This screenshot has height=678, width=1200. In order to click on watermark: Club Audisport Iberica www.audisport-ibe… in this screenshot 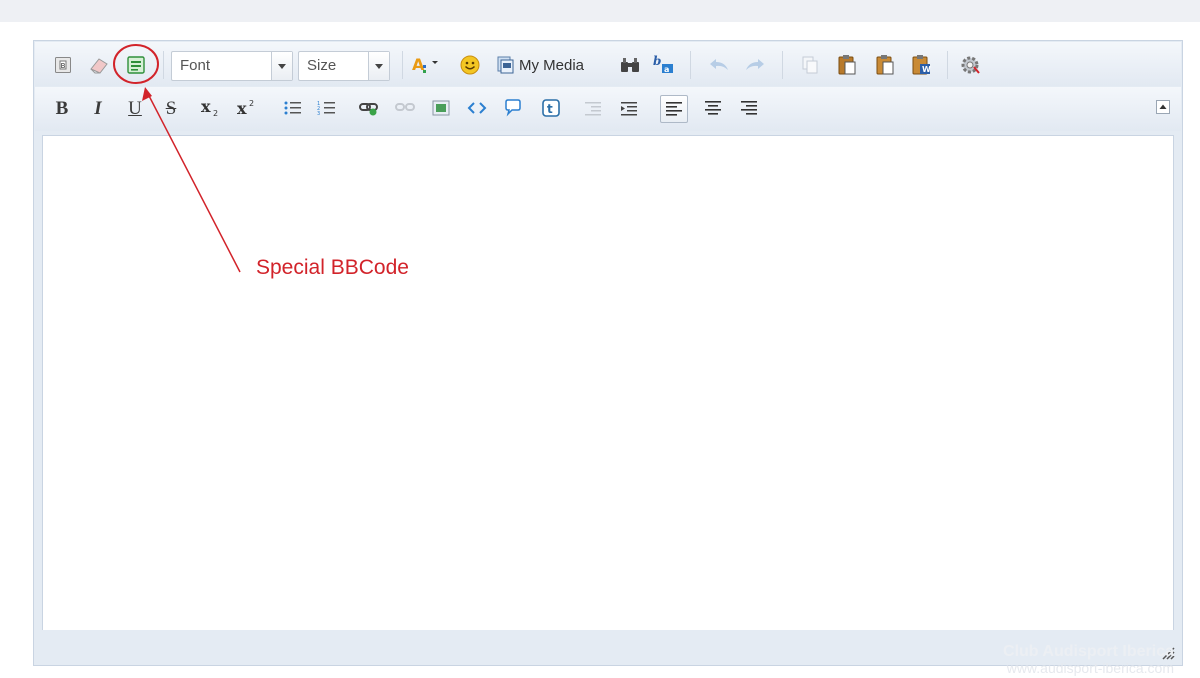, I will do `click(1088, 660)`.